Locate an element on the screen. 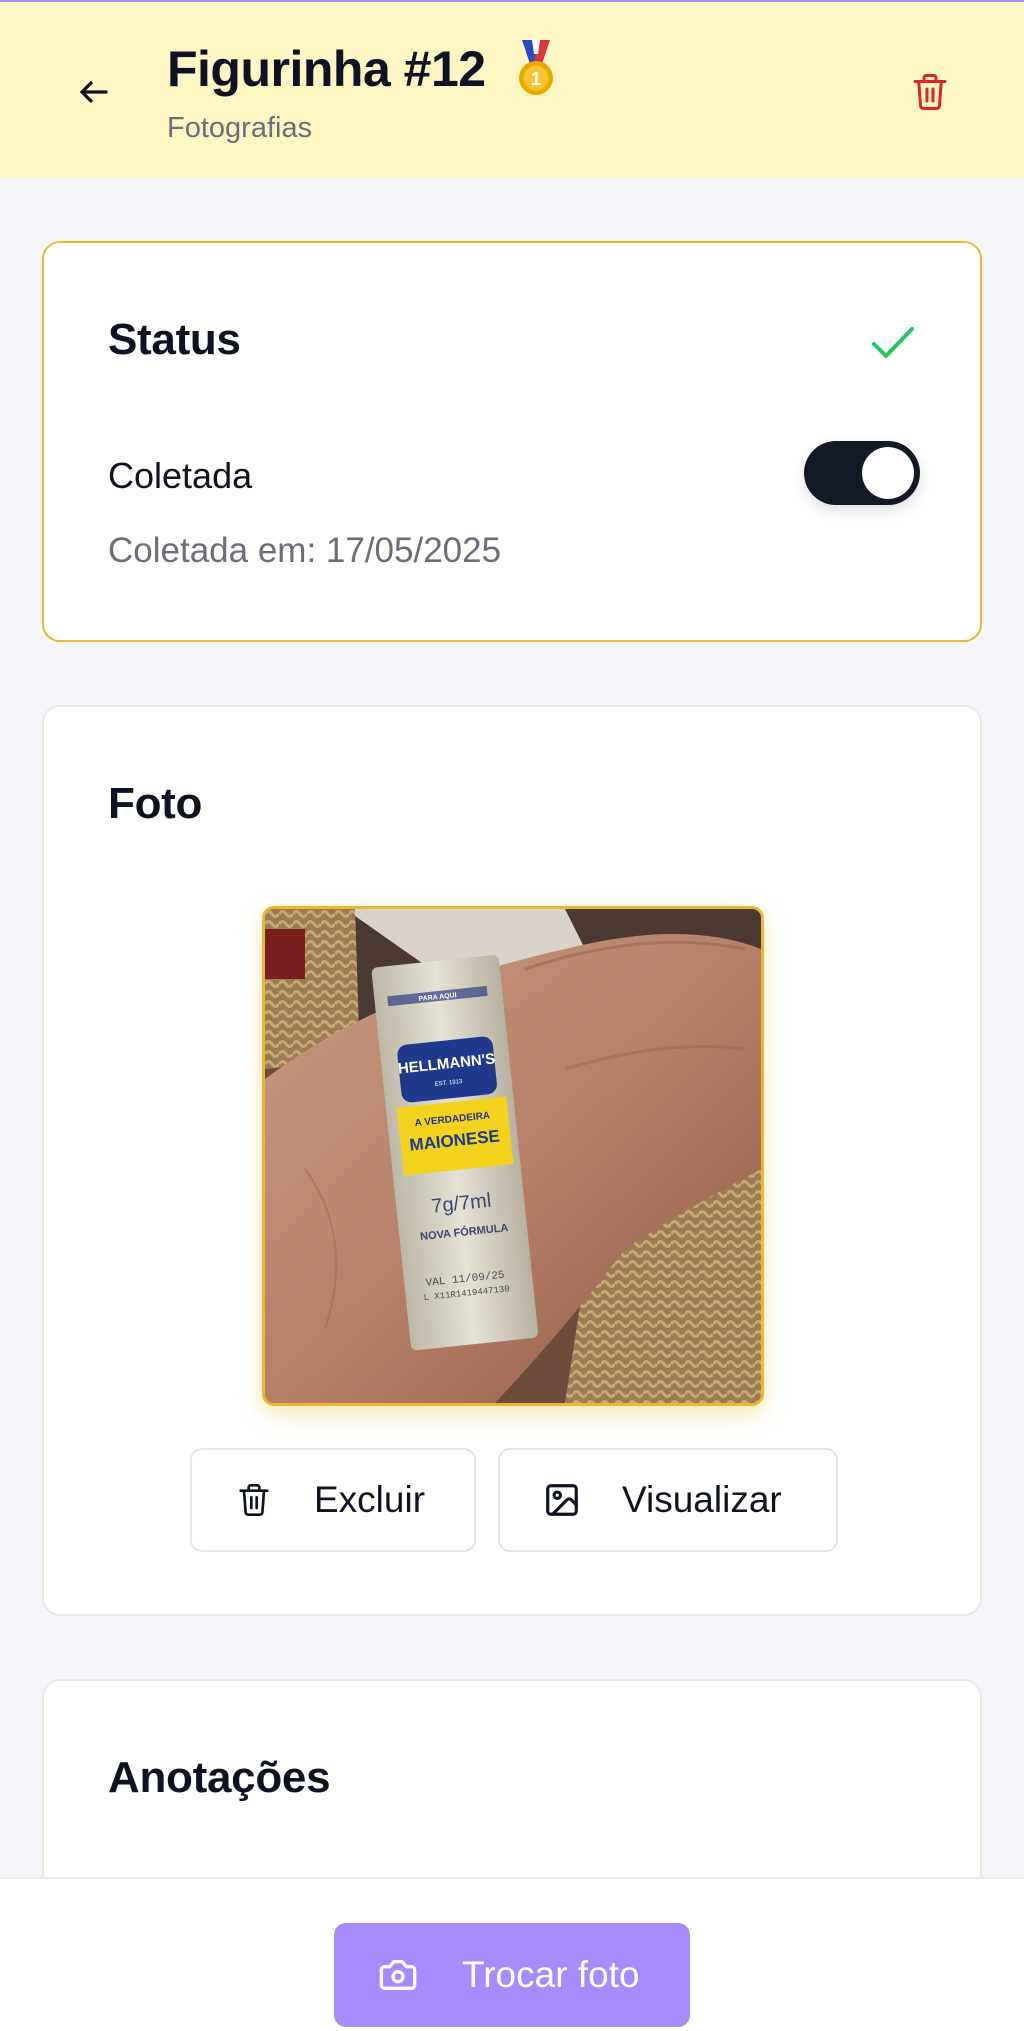 The width and height of the screenshot is (1024, 2031). notes-card-title: Anotações is located at coordinates (219, 1777).